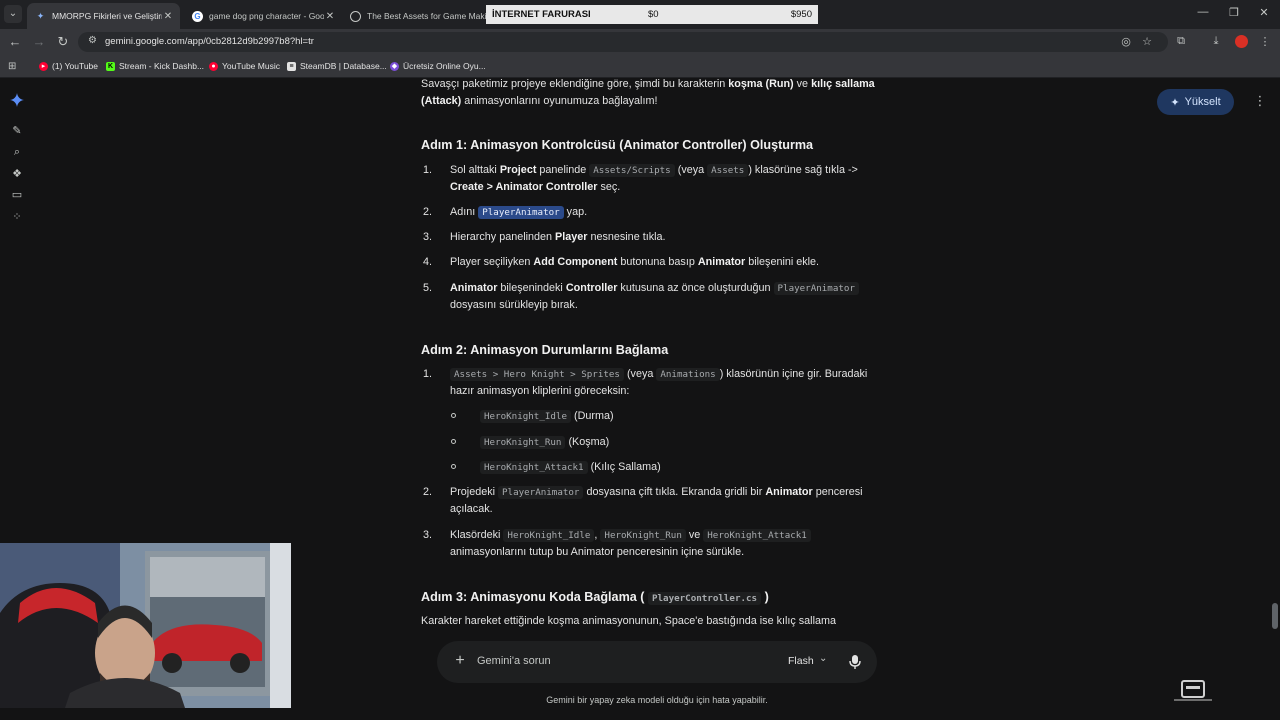  I want to click on inline-code: Animations, so click(688, 374).